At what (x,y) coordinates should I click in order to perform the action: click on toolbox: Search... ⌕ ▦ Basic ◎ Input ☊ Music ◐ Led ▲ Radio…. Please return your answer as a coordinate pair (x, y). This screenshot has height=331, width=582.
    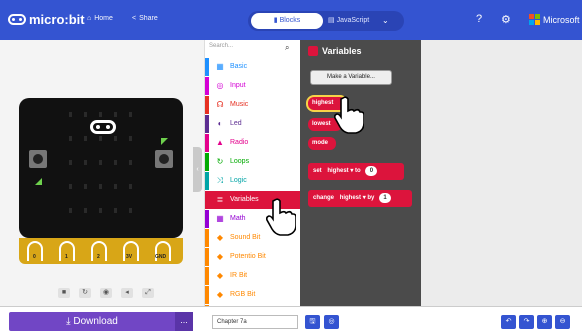
    Looking at the image, I should click on (252, 173).